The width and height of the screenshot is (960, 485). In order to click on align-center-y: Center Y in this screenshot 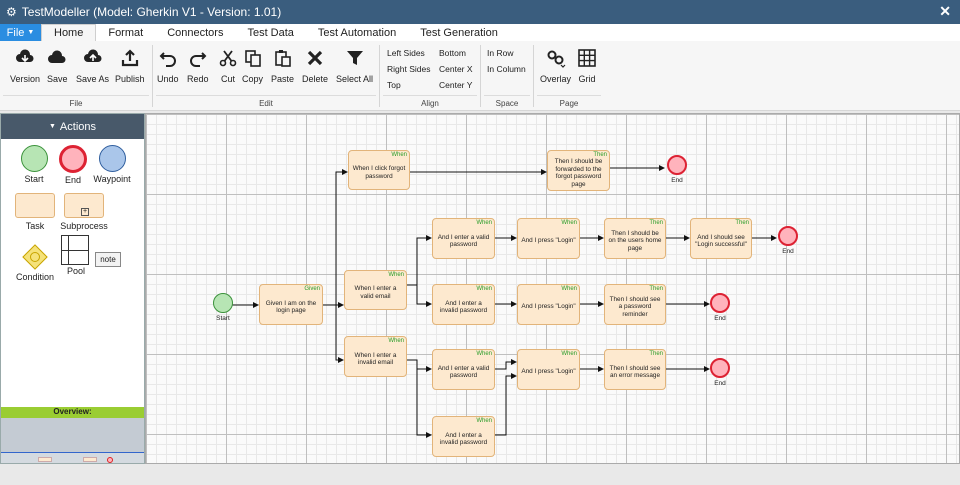, I will do `click(455, 85)`.